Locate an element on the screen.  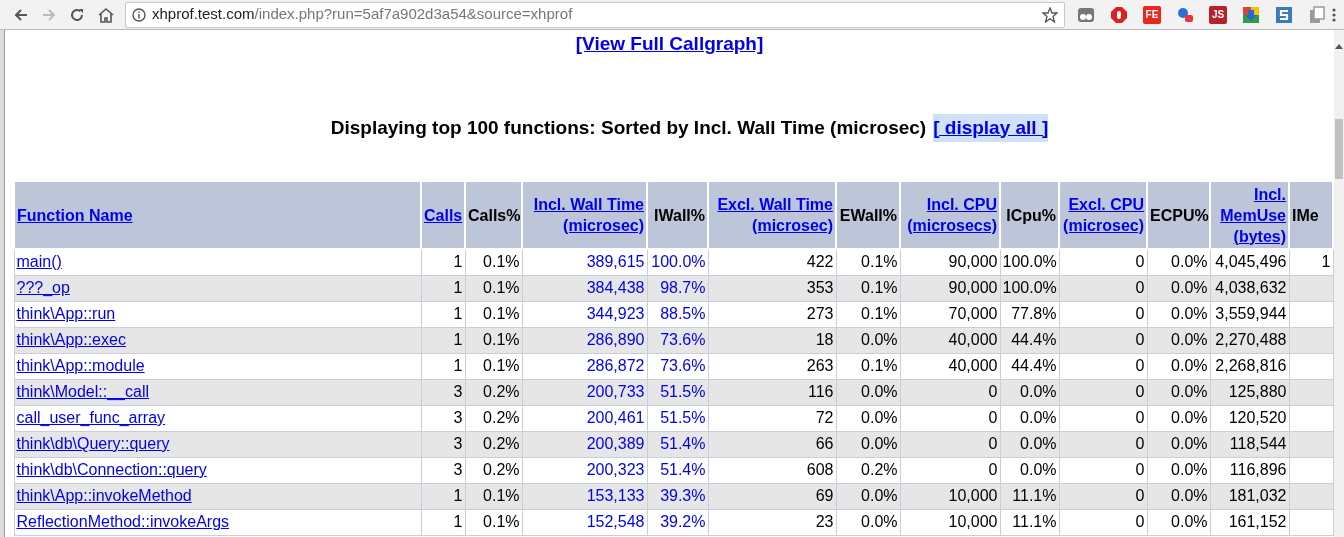
function-link: think\App::exec is located at coordinates (71, 339).